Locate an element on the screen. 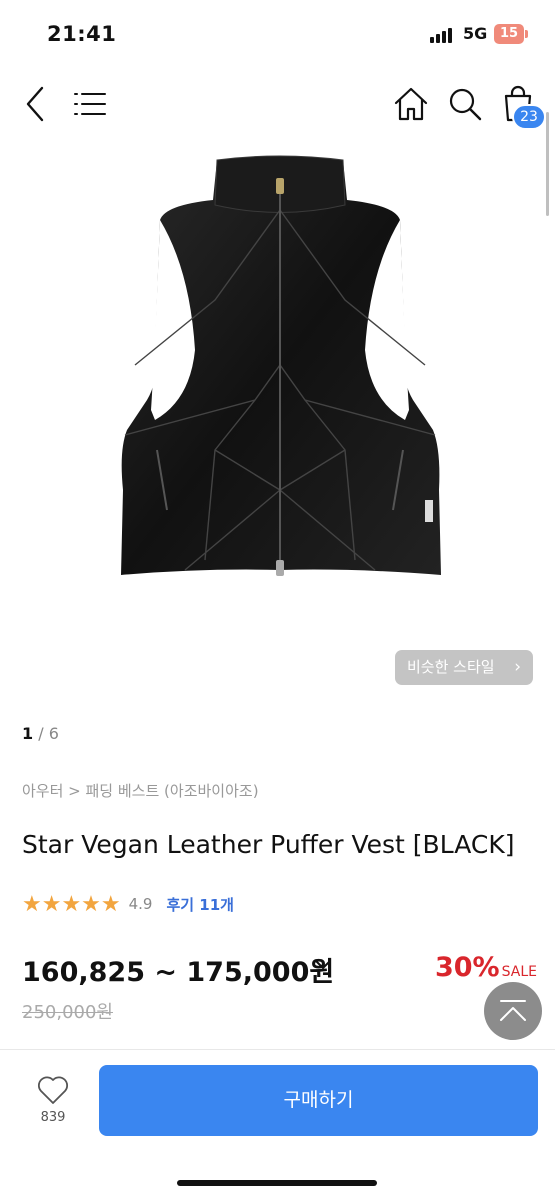  home-icon is located at coordinates (411, 104).